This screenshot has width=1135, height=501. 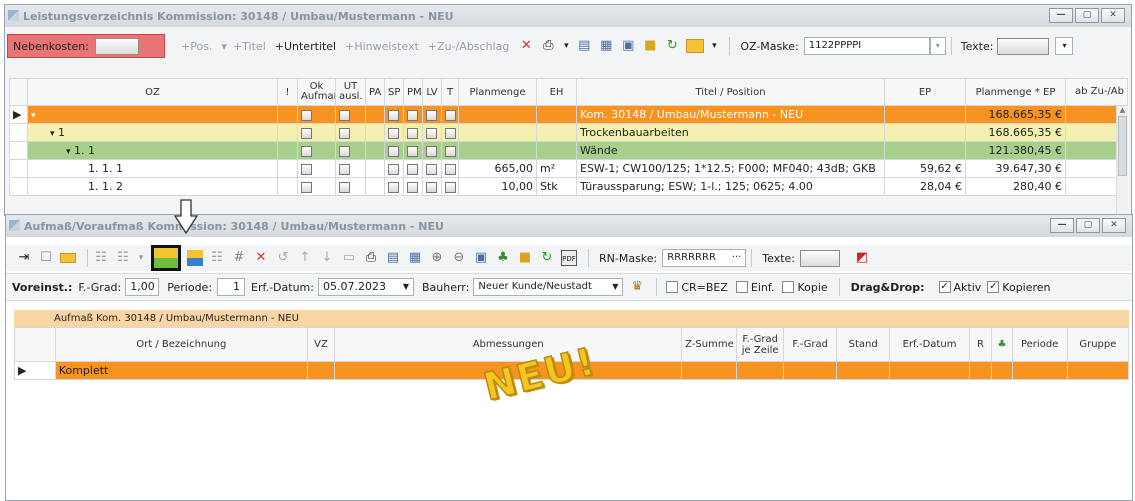 What do you see at coordinates (1039, 344) in the screenshot?
I see `col-periode: Periode` at bounding box center [1039, 344].